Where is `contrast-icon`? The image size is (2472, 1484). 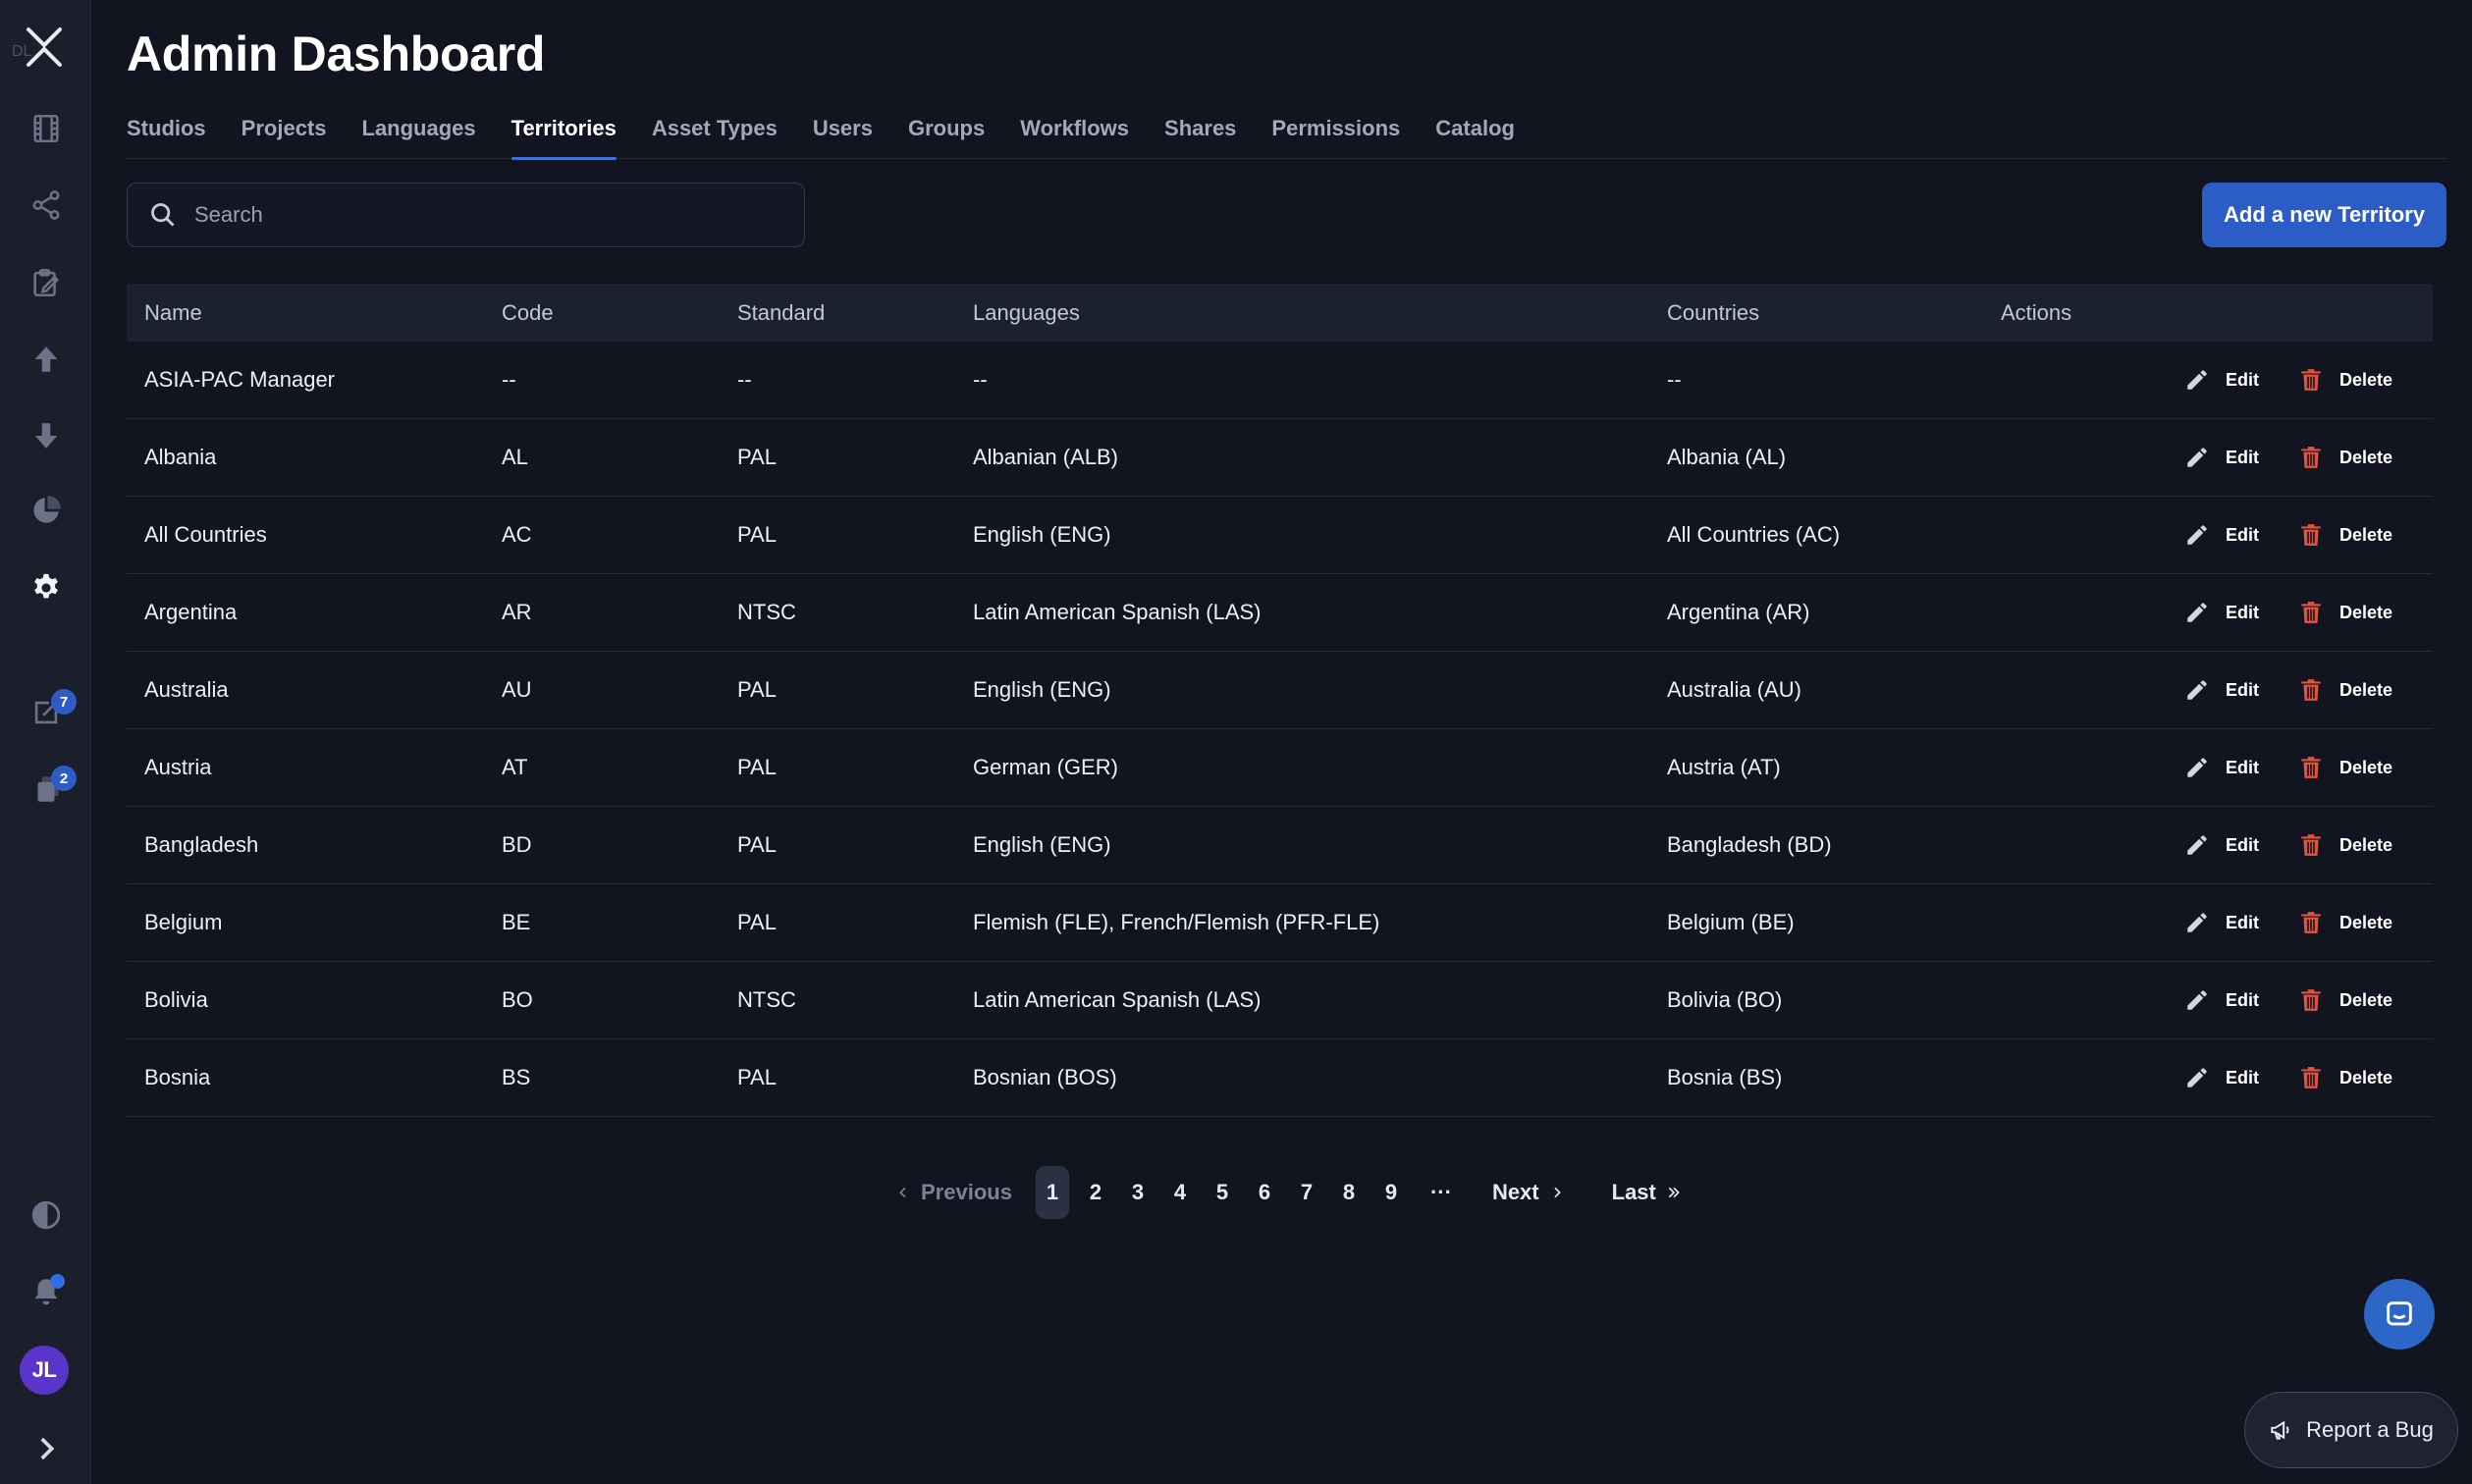 contrast-icon is located at coordinates (45, 1215).